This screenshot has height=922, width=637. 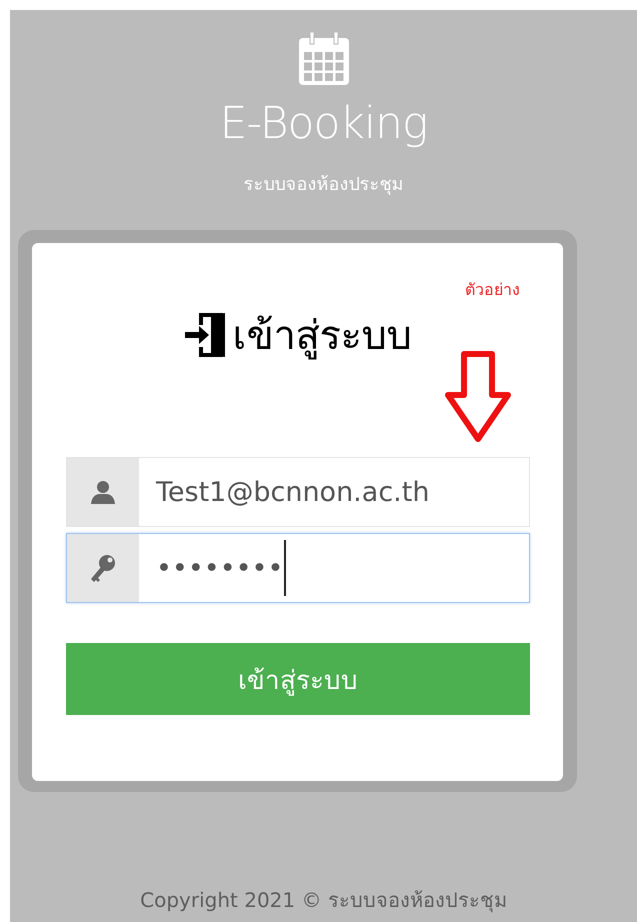 What do you see at coordinates (324, 59) in the screenshot?
I see `calendar-icon` at bounding box center [324, 59].